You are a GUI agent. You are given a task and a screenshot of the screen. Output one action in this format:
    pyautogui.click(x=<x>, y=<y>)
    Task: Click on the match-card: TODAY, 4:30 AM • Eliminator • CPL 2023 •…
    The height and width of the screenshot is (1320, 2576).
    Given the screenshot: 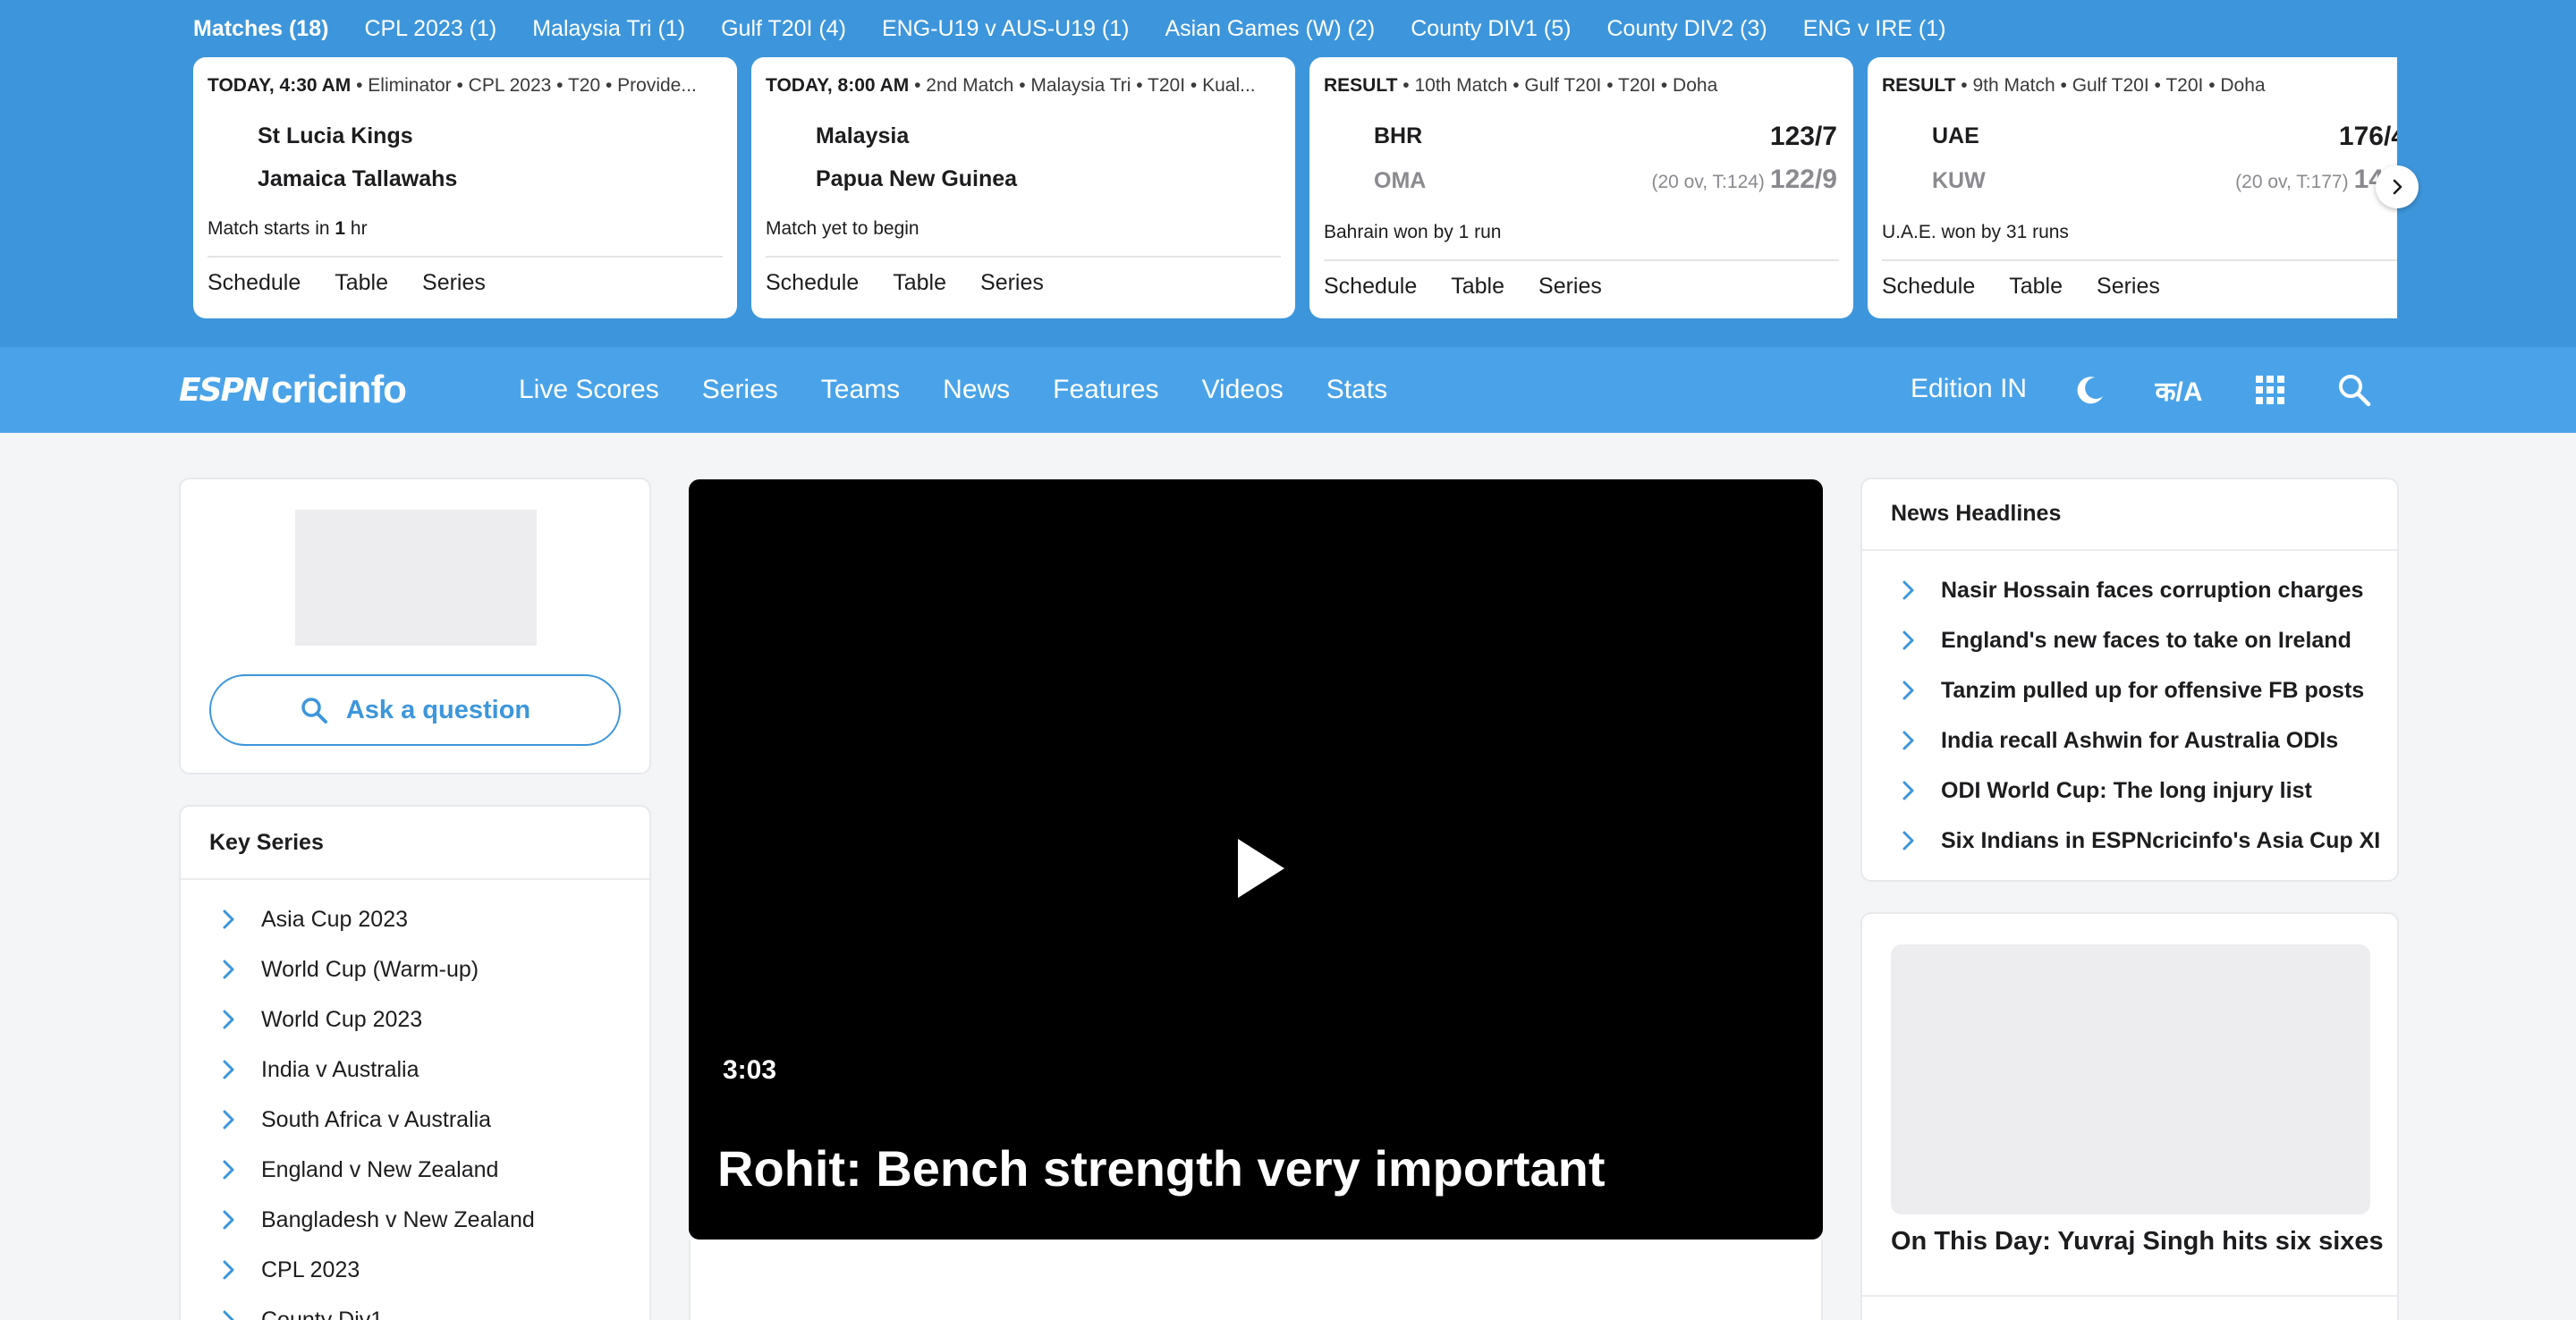 What is the action you would take?
    pyautogui.click(x=465, y=187)
    